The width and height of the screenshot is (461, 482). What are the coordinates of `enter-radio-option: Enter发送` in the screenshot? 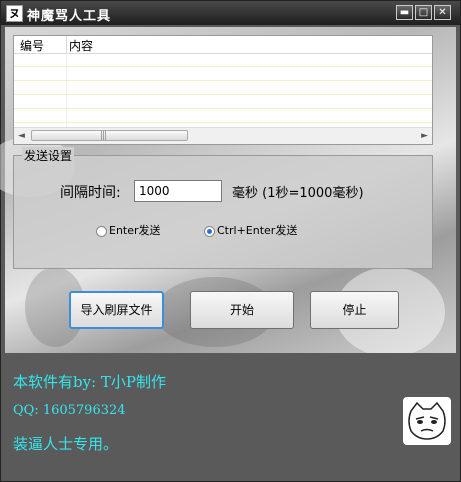 It's located at (128, 230).